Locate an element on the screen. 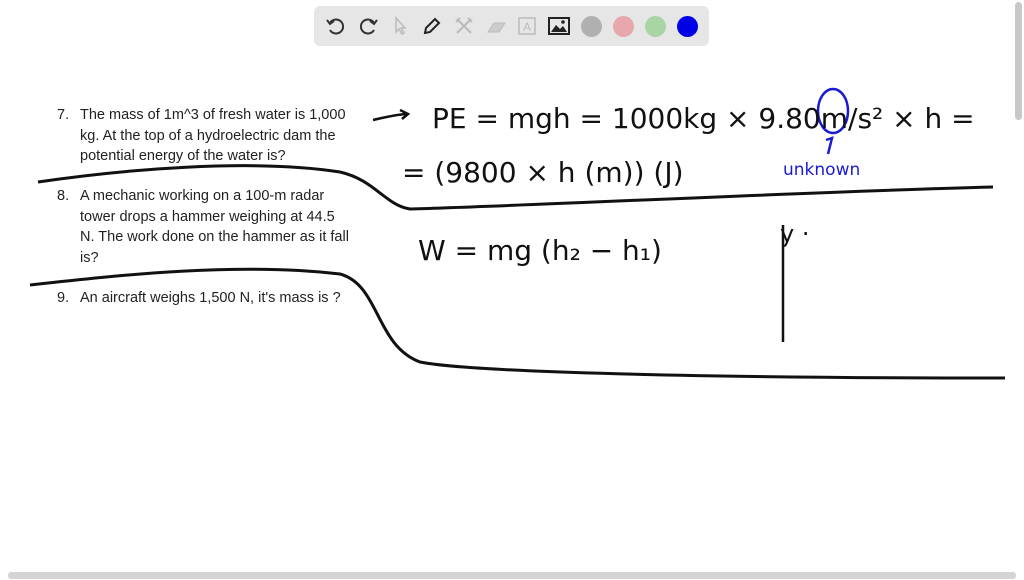 This screenshot has width=1024, height=580. arrow-stroke is located at coordinates (391, 115).